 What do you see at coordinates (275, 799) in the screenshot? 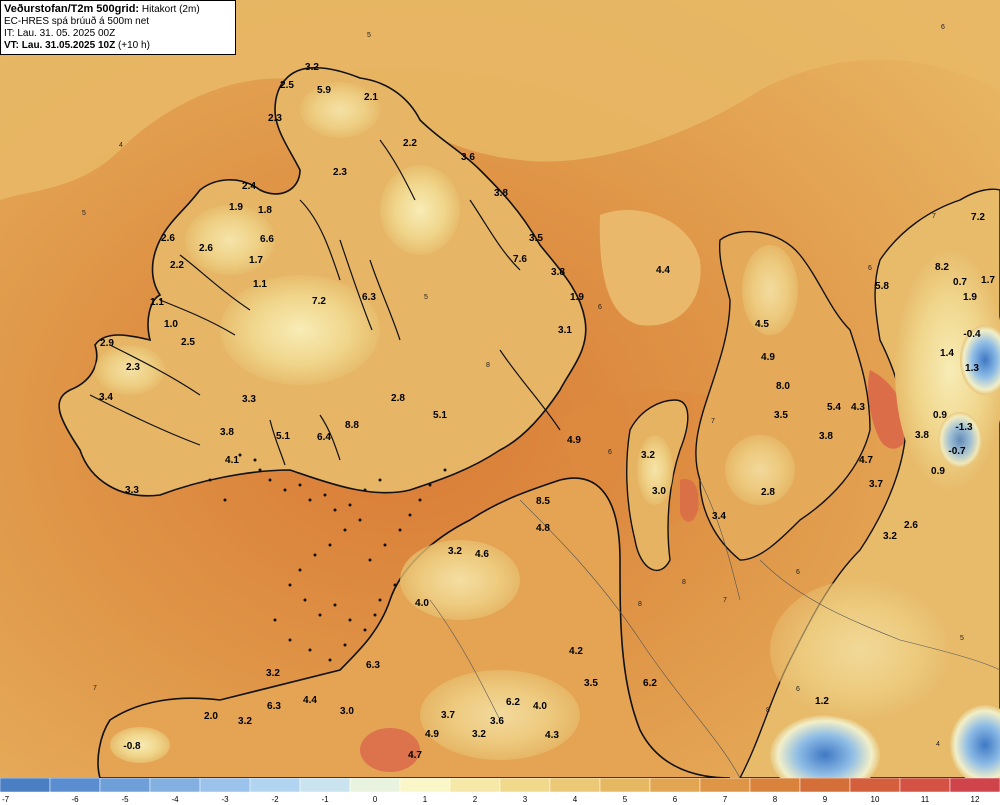
I see `legend-tick-label: -2` at bounding box center [275, 799].